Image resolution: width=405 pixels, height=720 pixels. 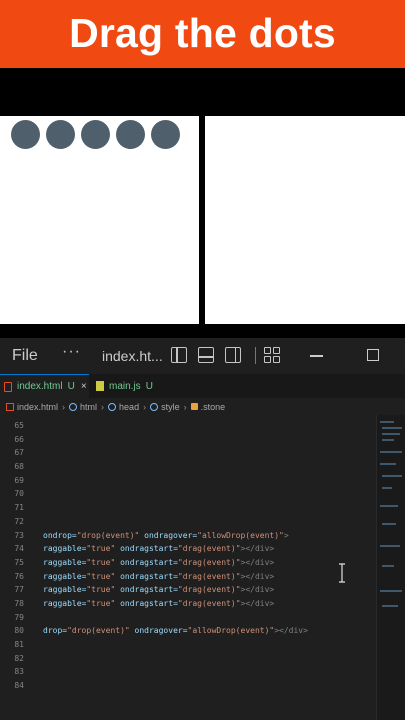 I want to click on menu-file: File, so click(x=25, y=356).